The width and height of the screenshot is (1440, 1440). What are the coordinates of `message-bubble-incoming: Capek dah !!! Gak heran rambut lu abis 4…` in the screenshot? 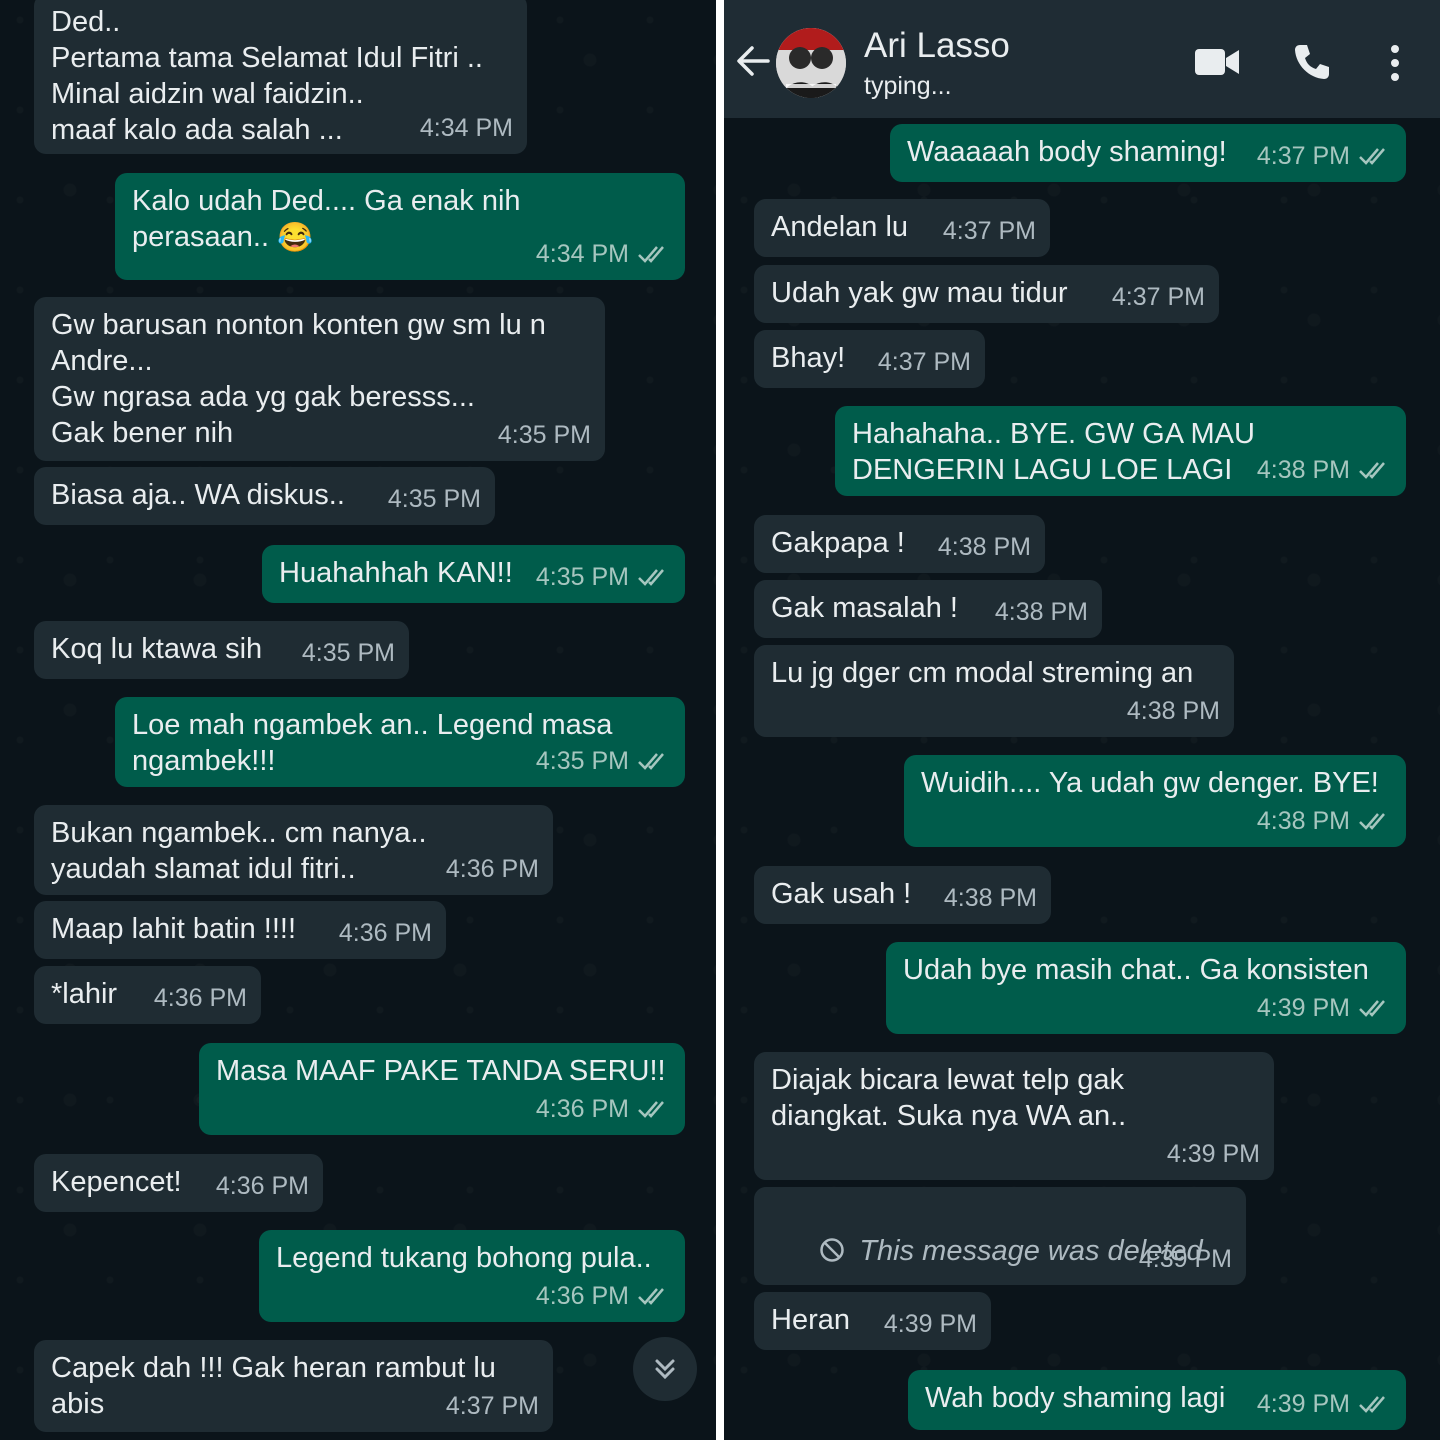 It's located at (293, 1386).